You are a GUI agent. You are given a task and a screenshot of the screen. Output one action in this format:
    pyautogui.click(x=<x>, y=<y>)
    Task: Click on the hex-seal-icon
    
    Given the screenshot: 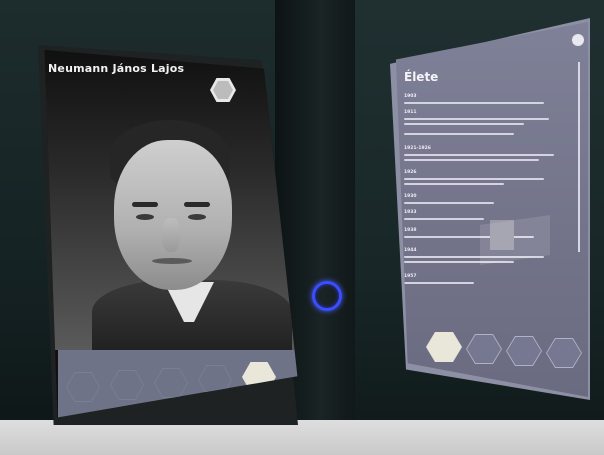 What is the action you would take?
    pyautogui.click(x=223, y=90)
    